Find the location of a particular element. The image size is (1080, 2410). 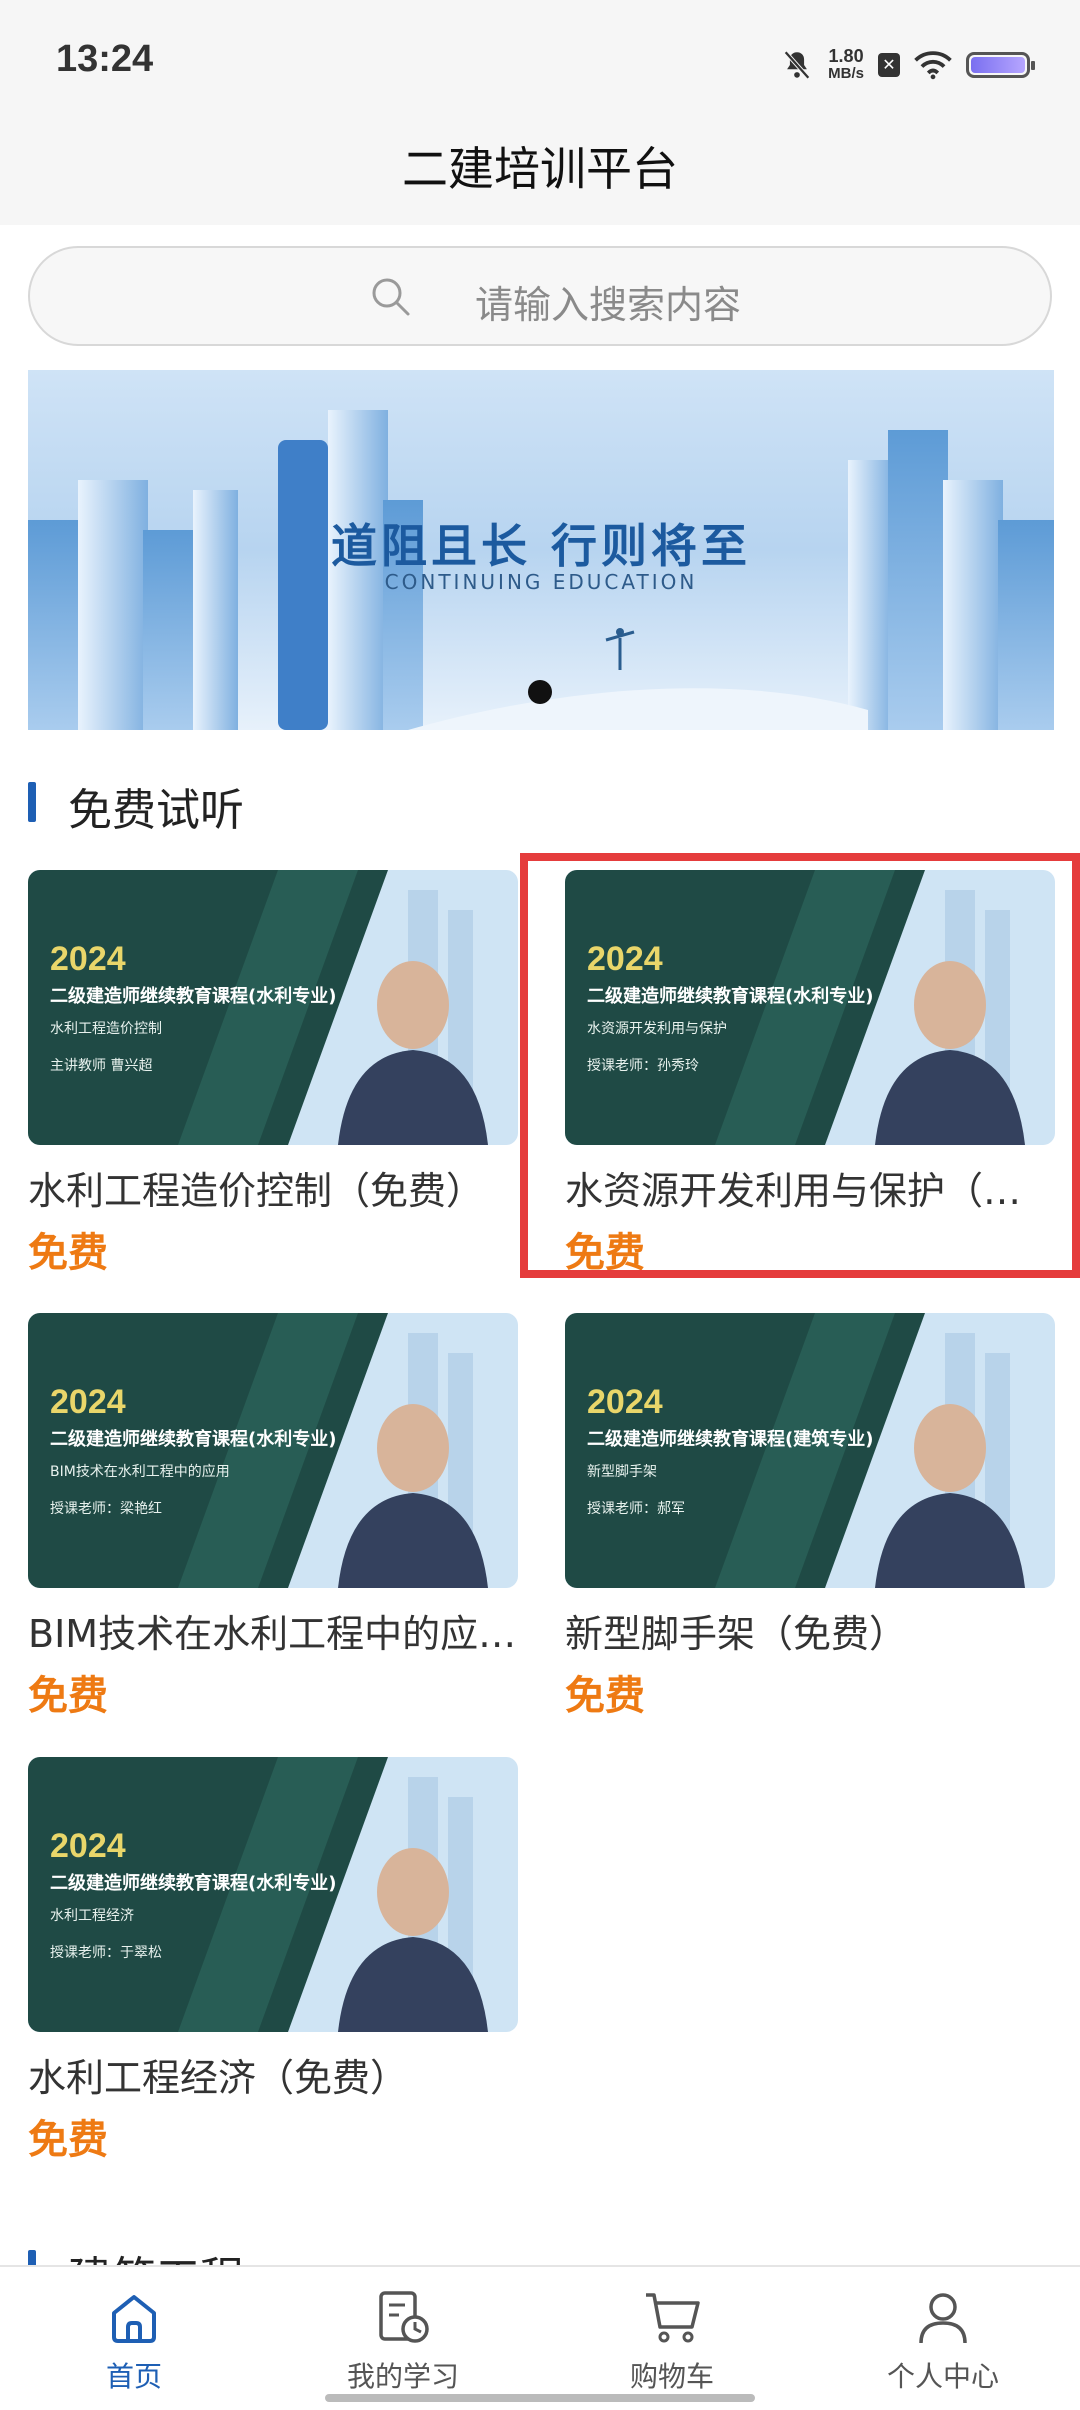

person-icon is located at coordinates (943, 2318).